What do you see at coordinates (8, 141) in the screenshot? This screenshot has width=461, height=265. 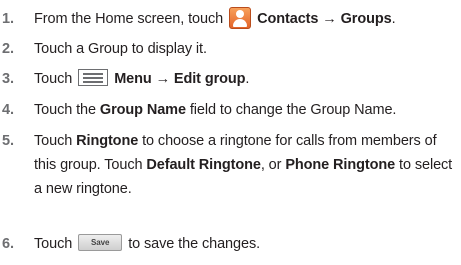 I see `step-number: 5.` at bounding box center [8, 141].